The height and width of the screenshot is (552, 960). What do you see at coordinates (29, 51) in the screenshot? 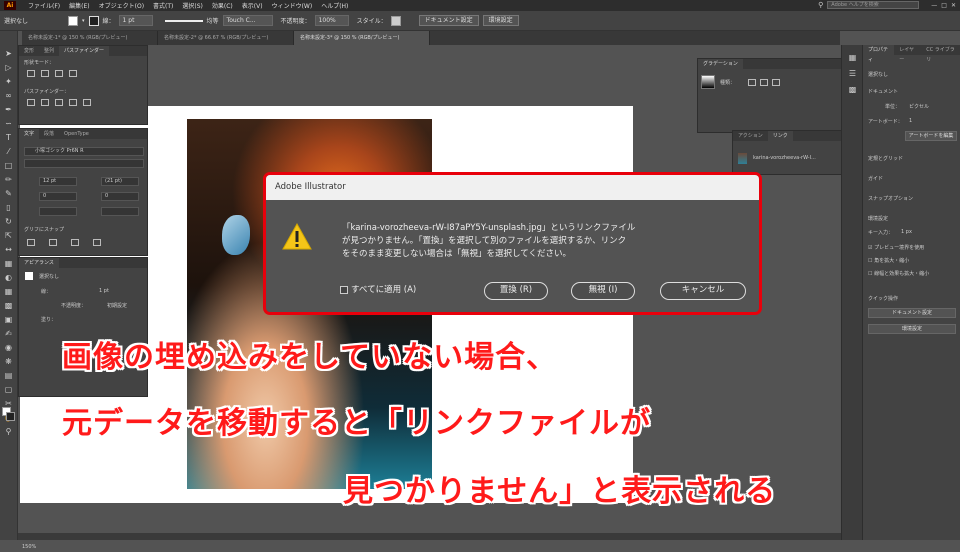
I see `tab-transform: 変形` at bounding box center [29, 51].